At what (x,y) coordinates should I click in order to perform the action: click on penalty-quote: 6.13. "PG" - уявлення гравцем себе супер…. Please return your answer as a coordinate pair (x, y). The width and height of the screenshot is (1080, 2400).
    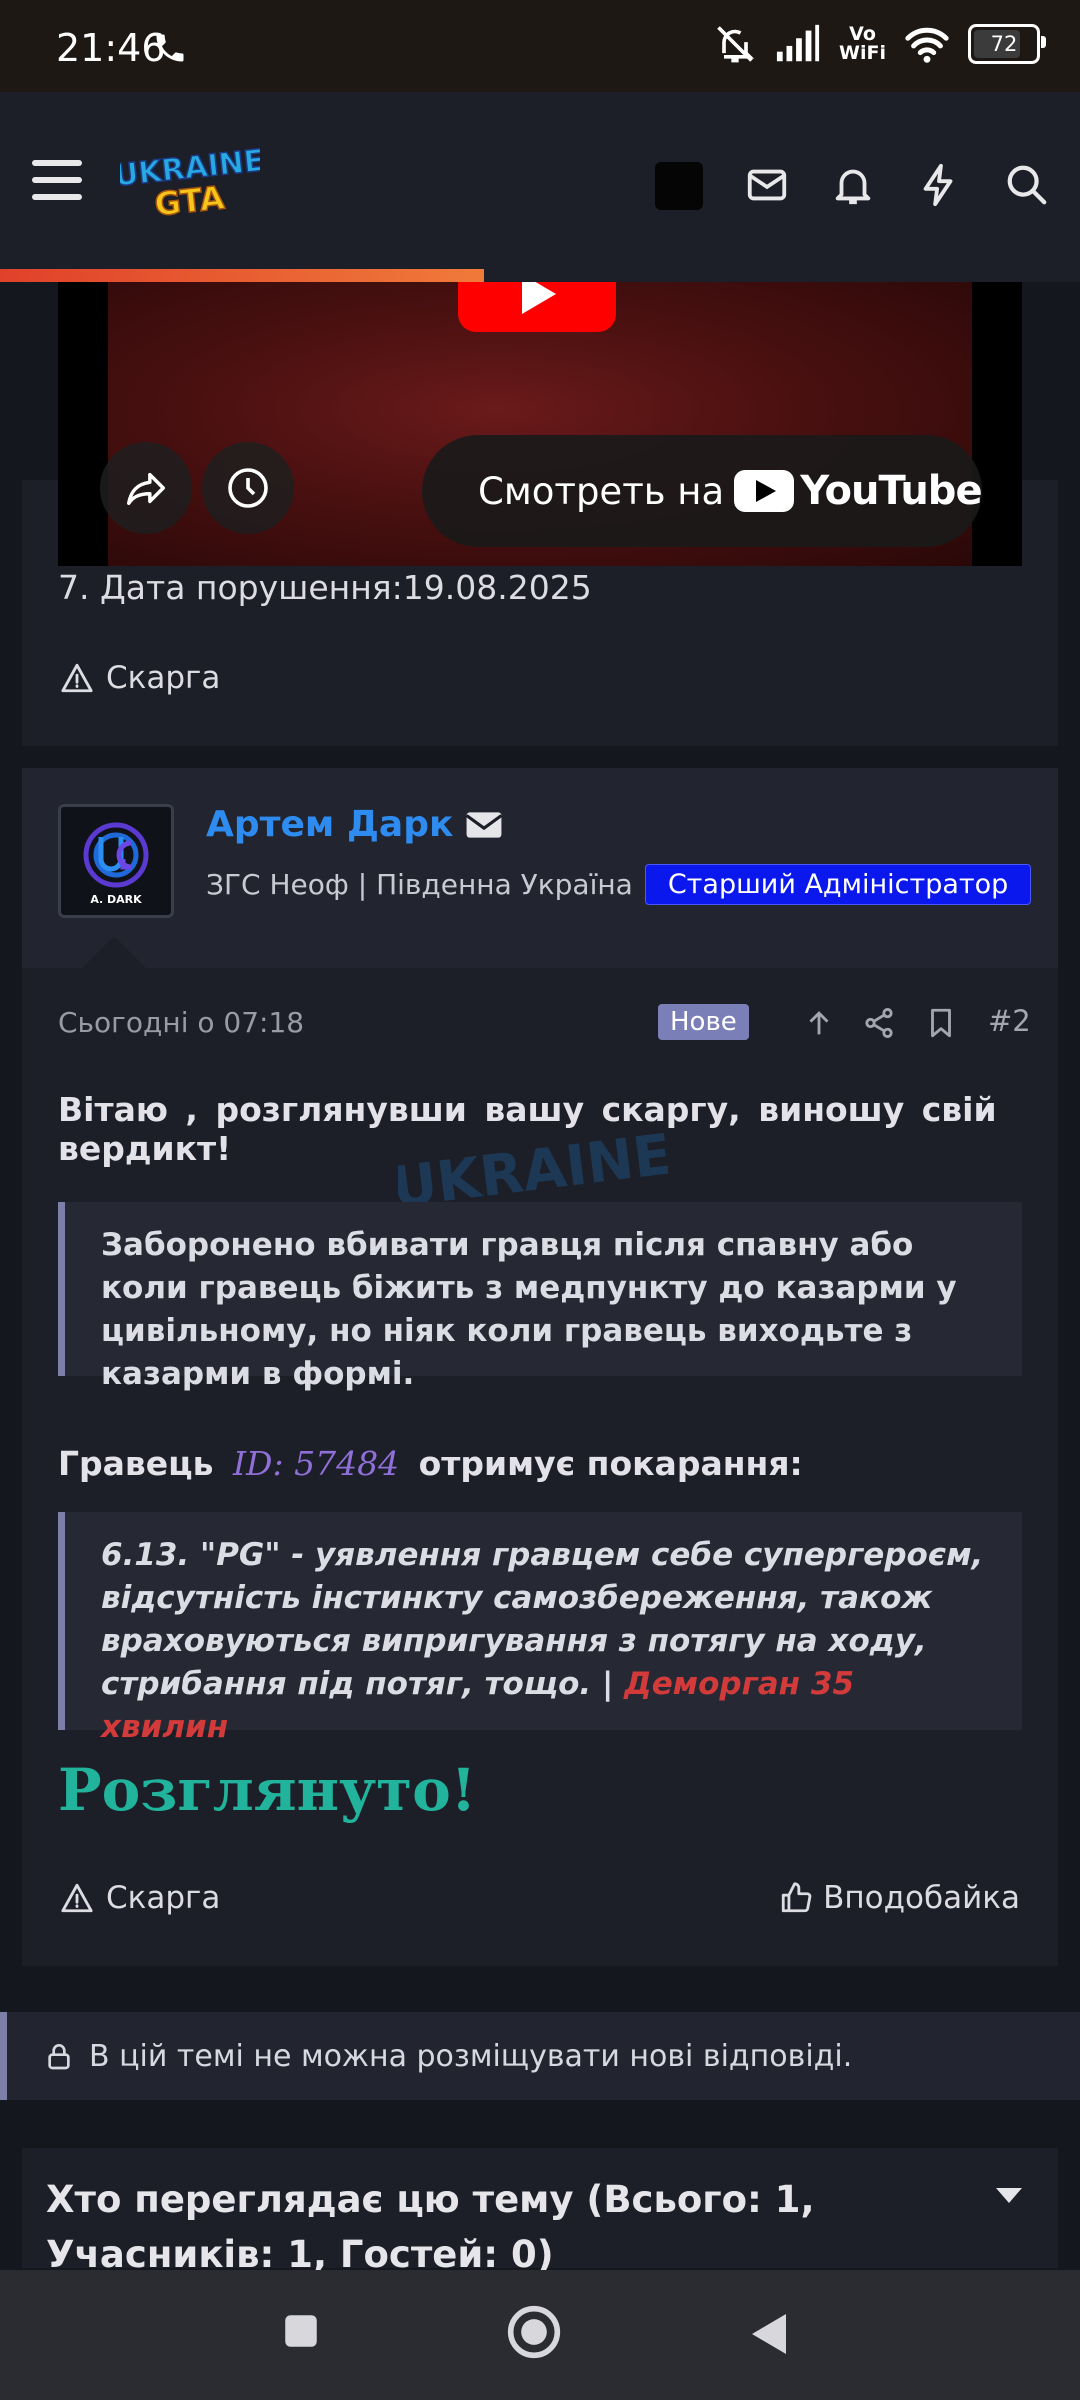
    Looking at the image, I should click on (540, 1628).